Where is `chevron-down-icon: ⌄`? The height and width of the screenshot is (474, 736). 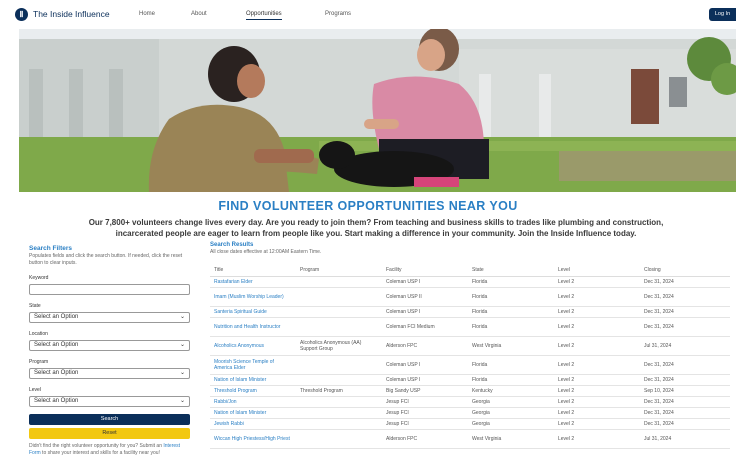 chevron-down-icon: ⌄ is located at coordinates (182, 373).